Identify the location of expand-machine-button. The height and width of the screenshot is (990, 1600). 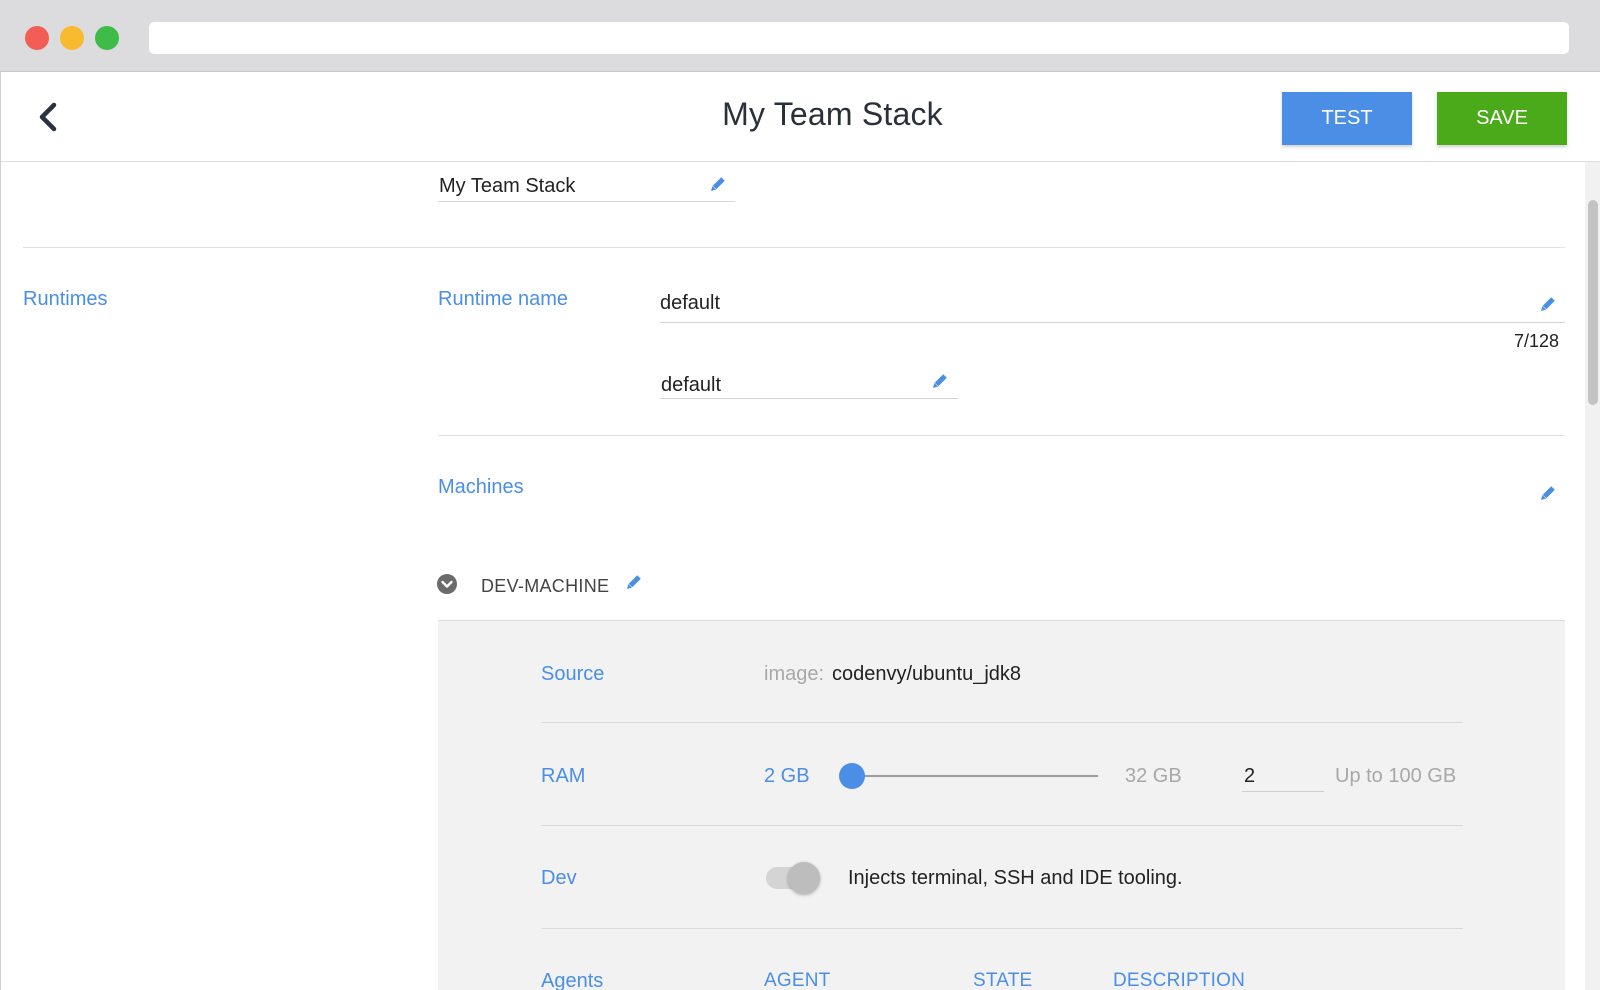
(447, 584).